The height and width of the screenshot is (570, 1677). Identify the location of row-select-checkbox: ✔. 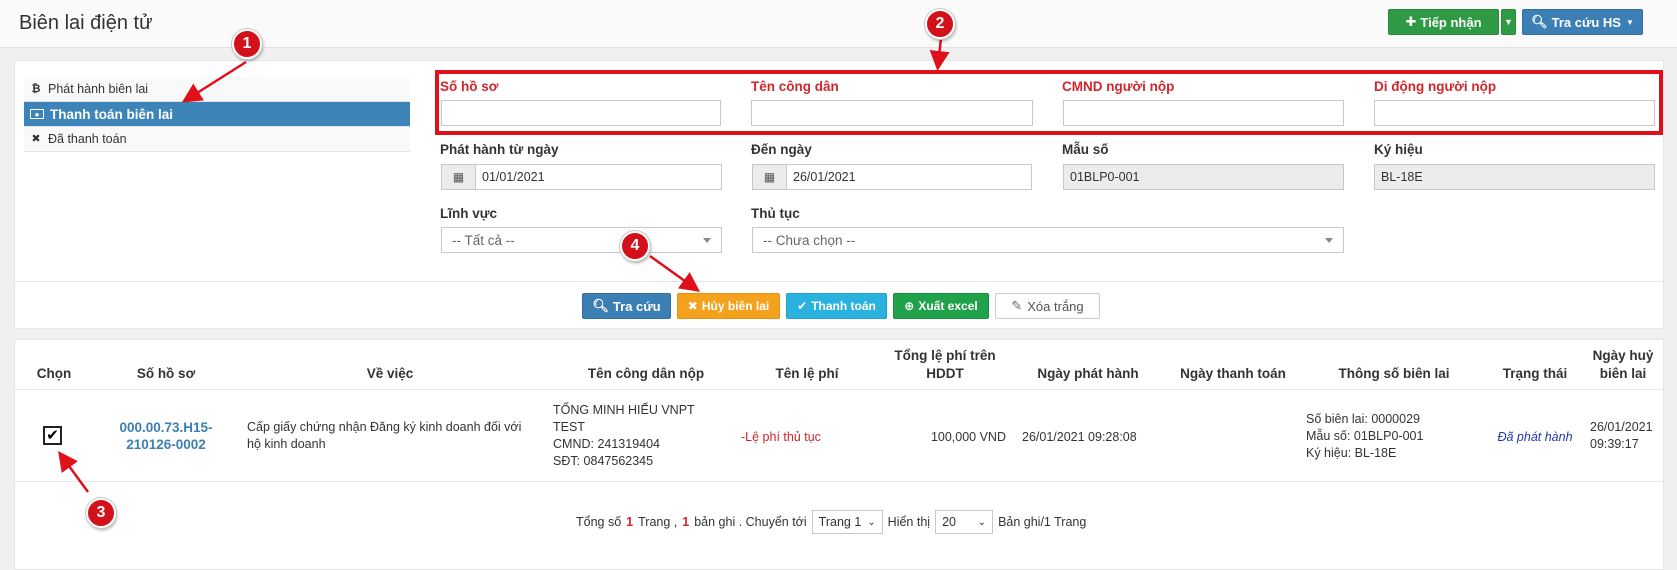
(52, 435).